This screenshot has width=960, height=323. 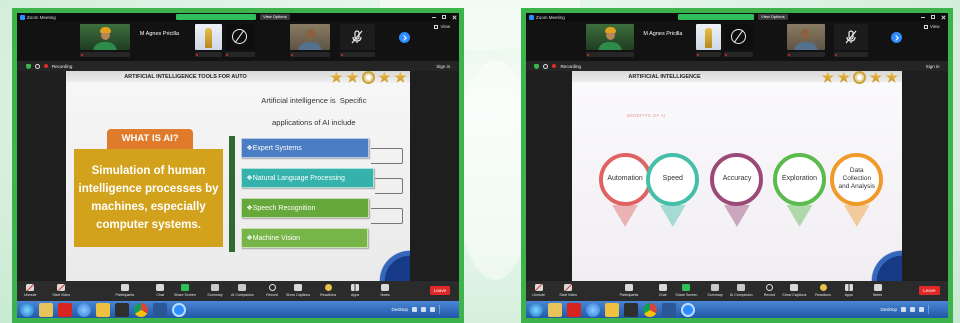 I want to click on participants-icon, so click(x=124, y=287).